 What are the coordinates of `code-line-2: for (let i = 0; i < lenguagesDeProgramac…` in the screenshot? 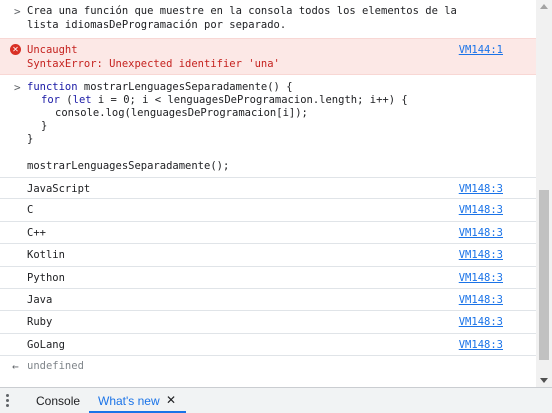 It's located at (224, 100).